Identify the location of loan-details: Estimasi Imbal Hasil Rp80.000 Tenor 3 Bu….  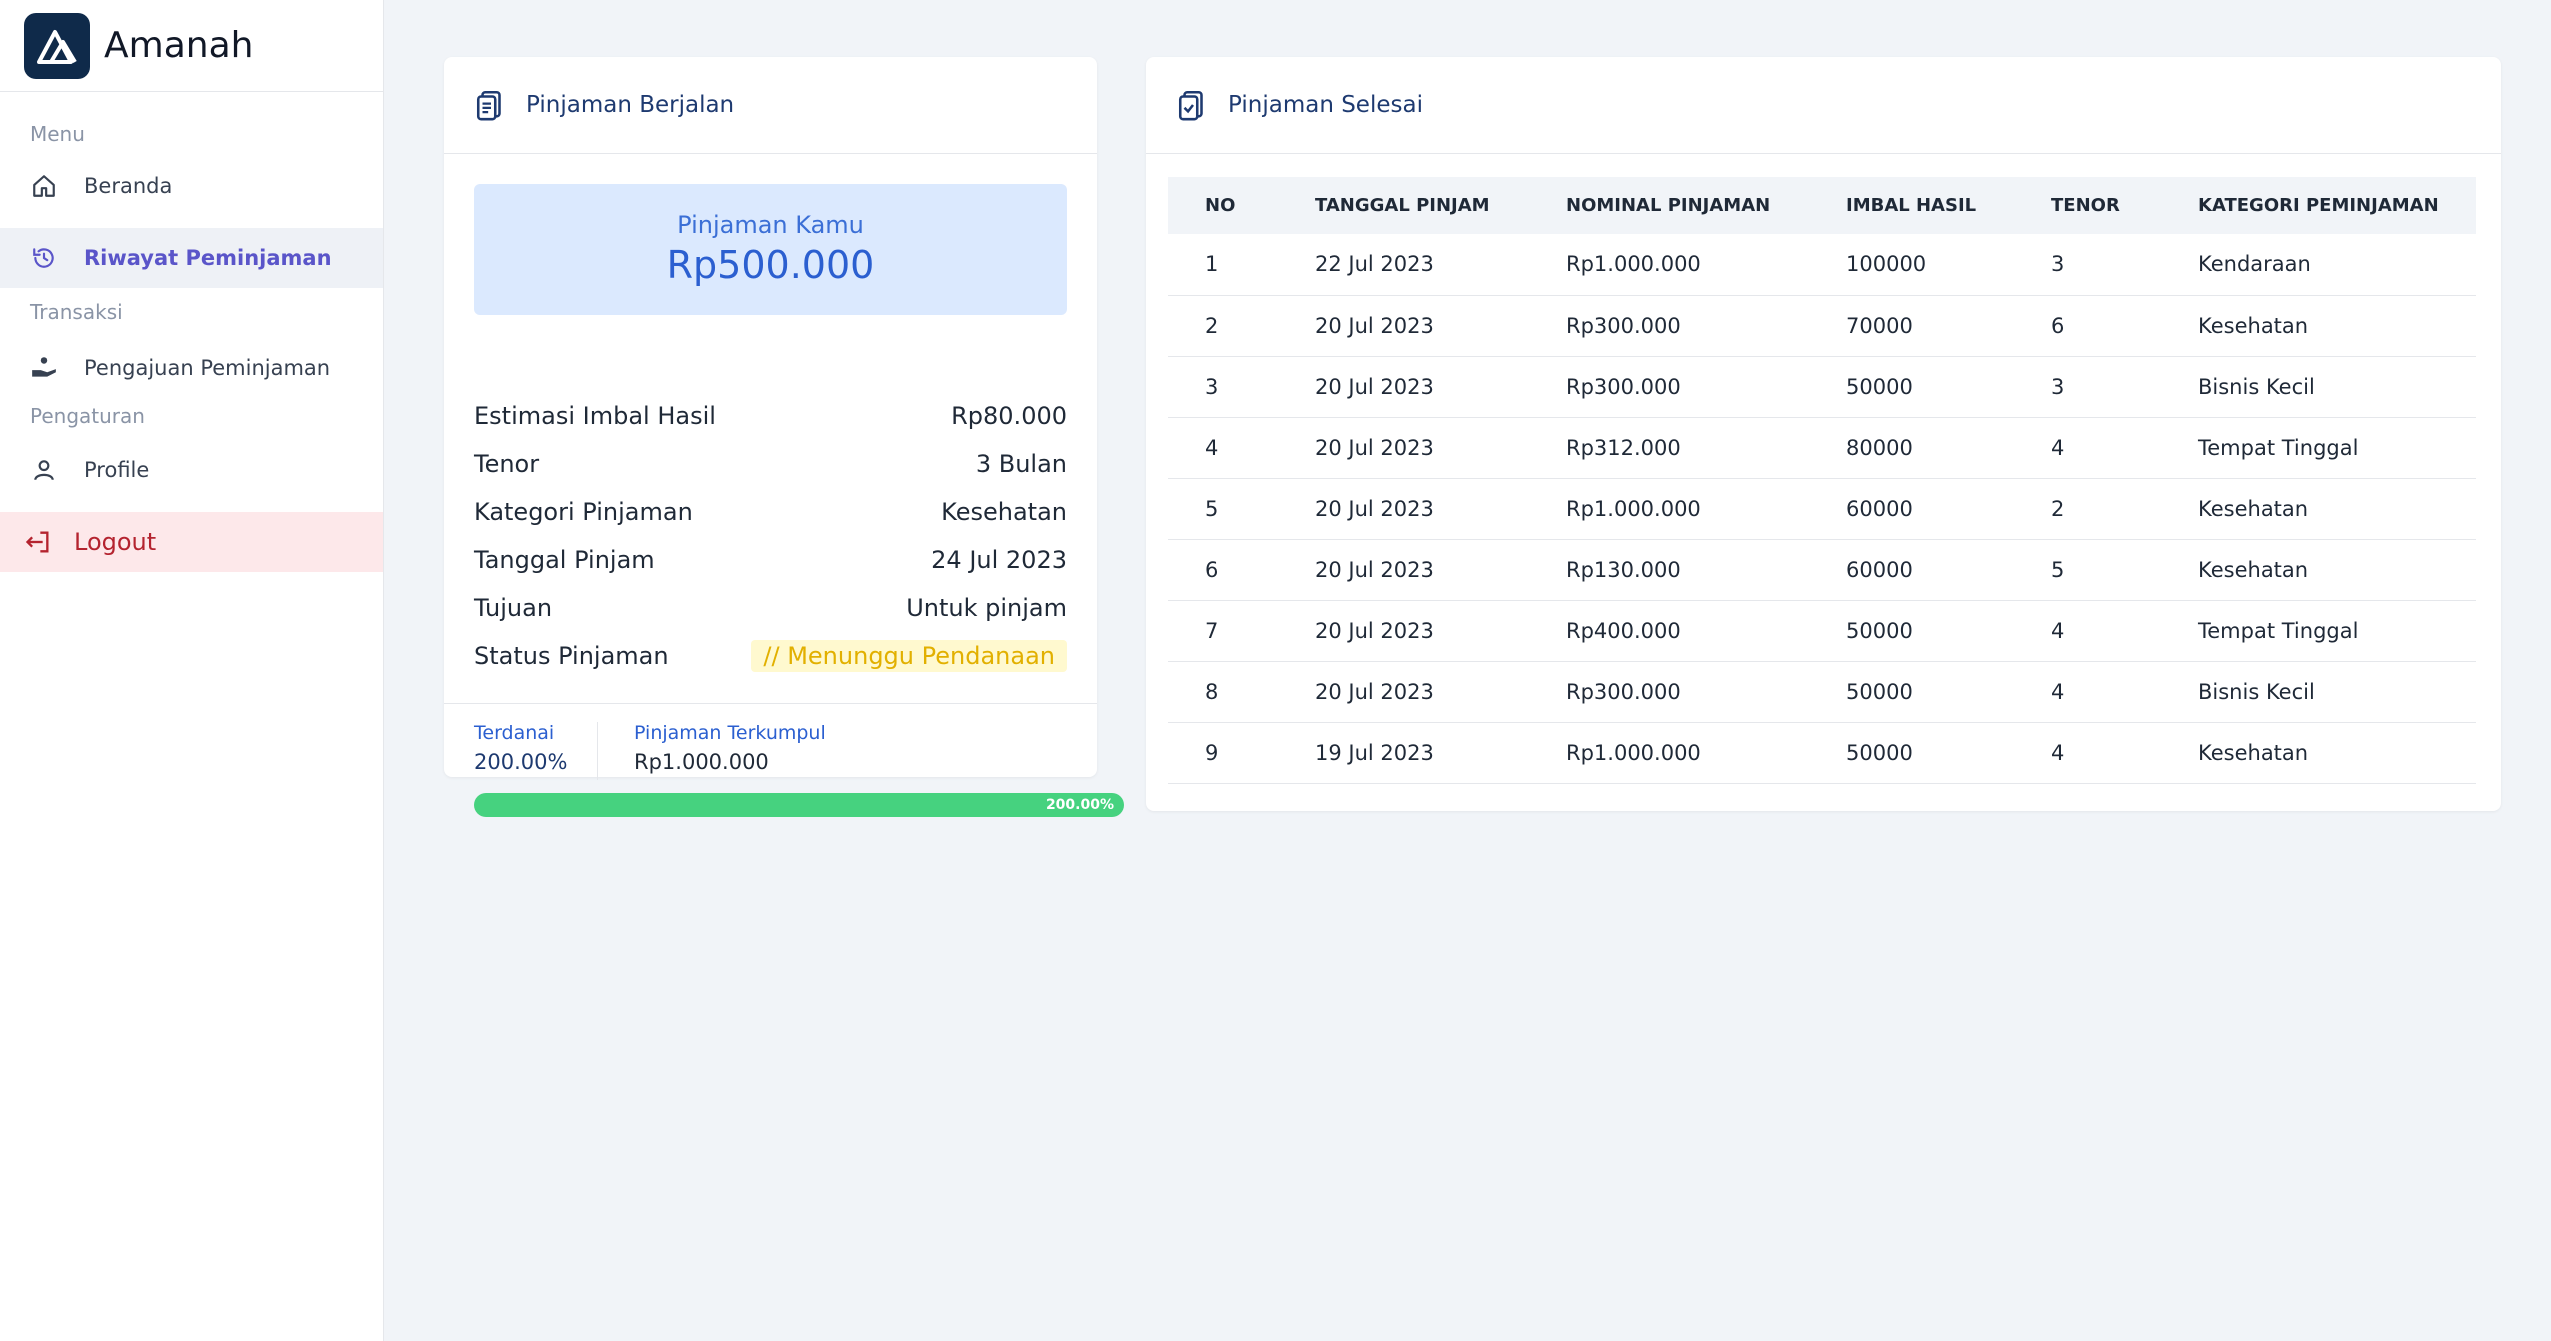
(770, 536).